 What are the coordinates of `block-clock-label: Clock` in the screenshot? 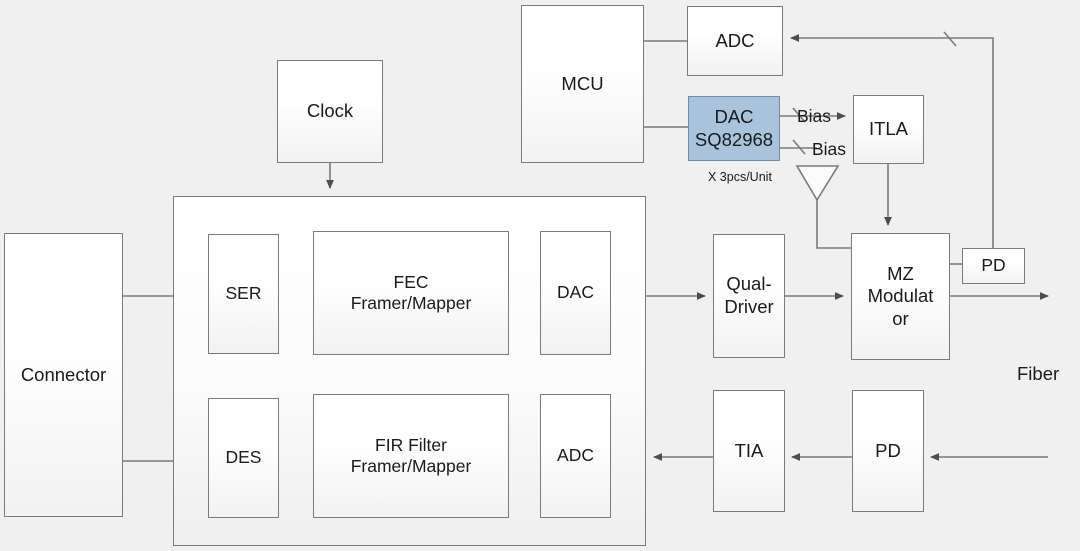 It's located at (330, 111).